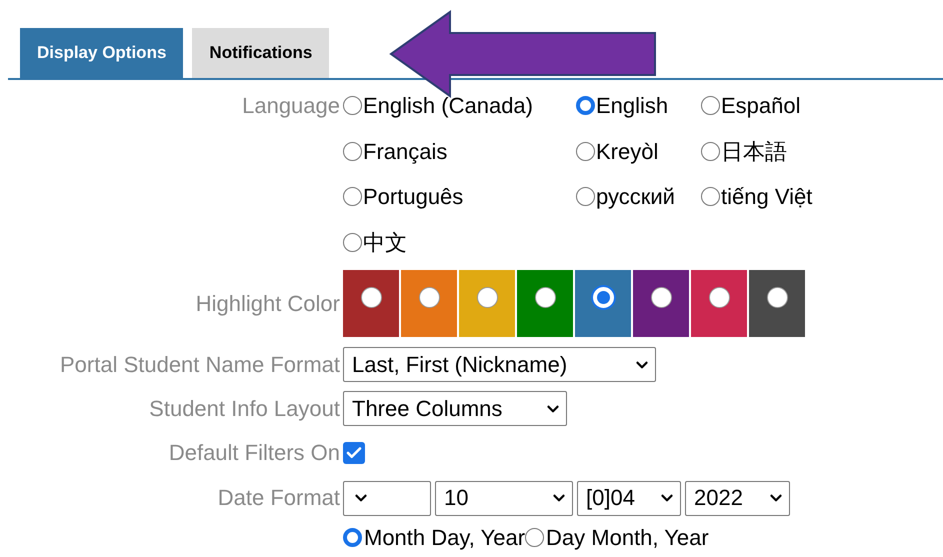 The image size is (943, 557). Describe the element at coordinates (354, 453) in the screenshot. I see `checkbox` at that location.